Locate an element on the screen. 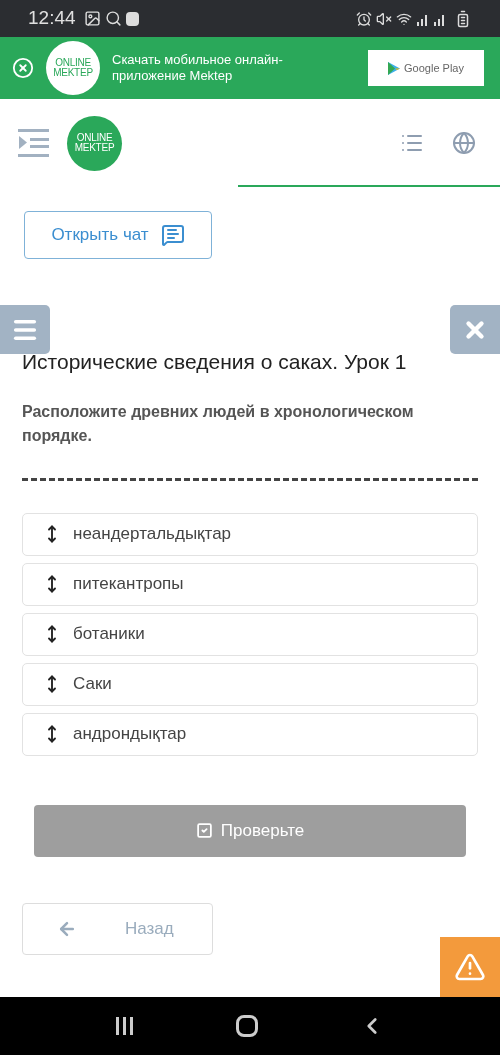  open-chat-button: Открыть чат is located at coordinates (118, 235).